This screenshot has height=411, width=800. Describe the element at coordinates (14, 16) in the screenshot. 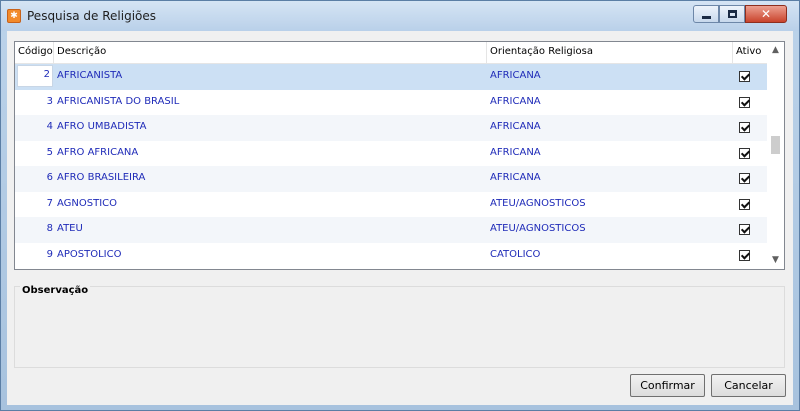

I see `app-logo-icon: ✱` at that location.